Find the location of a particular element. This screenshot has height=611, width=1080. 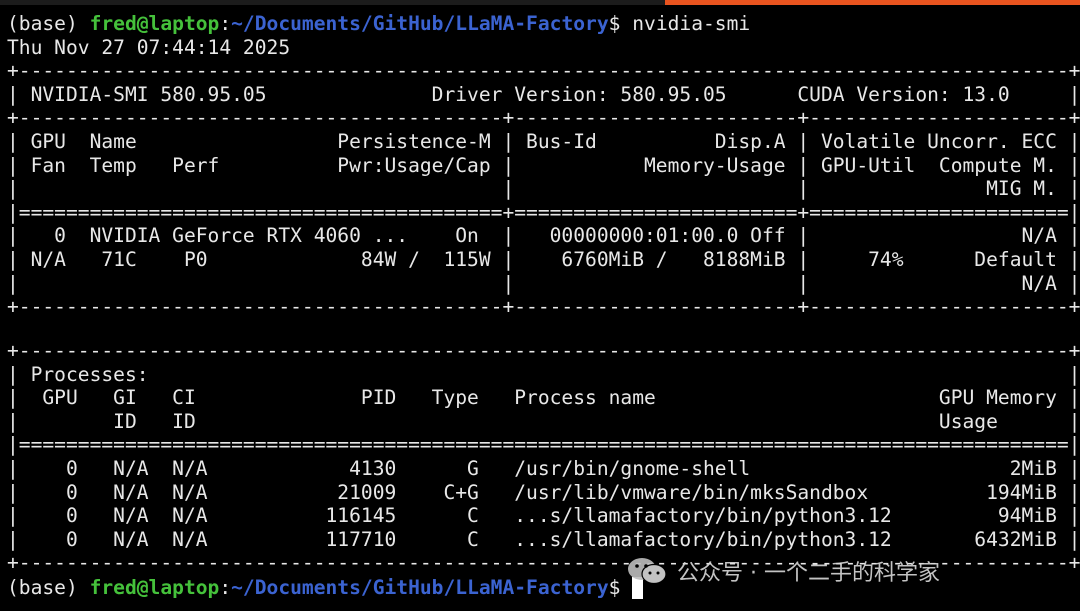

process-table-row: | ID ID Usage | is located at coordinates (543, 421).